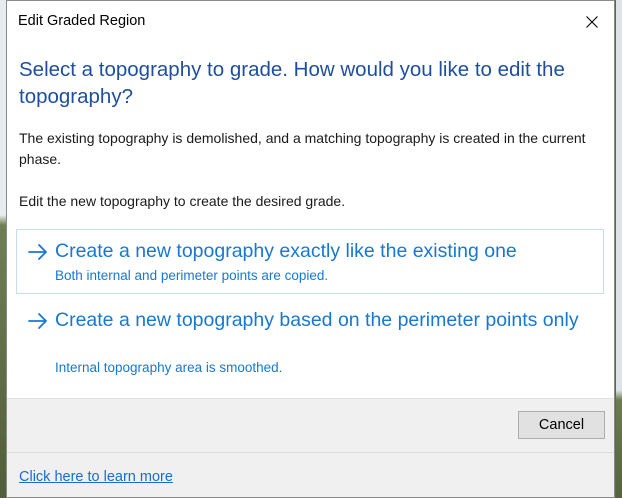  What do you see at coordinates (561, 425) in the screenshot?
I see `cancel-button: Cancel` at bounding box center [561, 425].